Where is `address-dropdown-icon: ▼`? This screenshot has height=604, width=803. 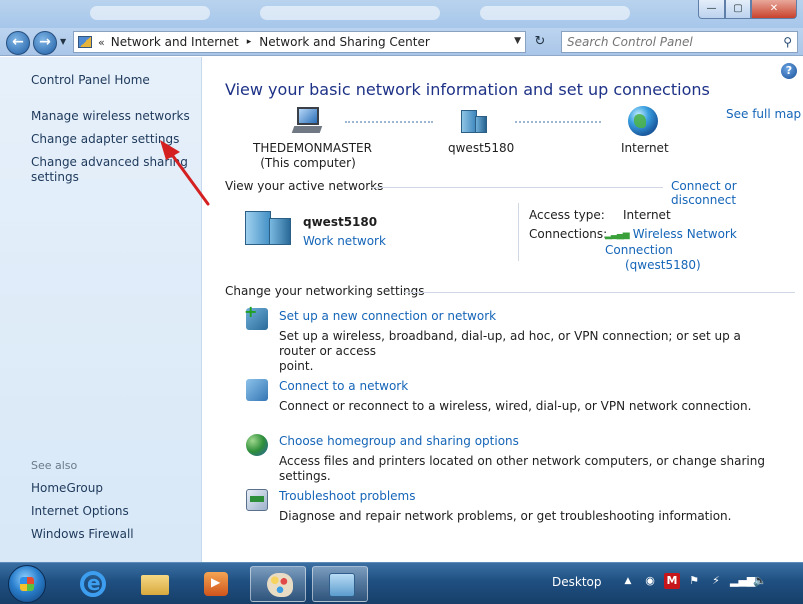 address-dropdown-icon: ▼ is located at coordinates (517, 41).